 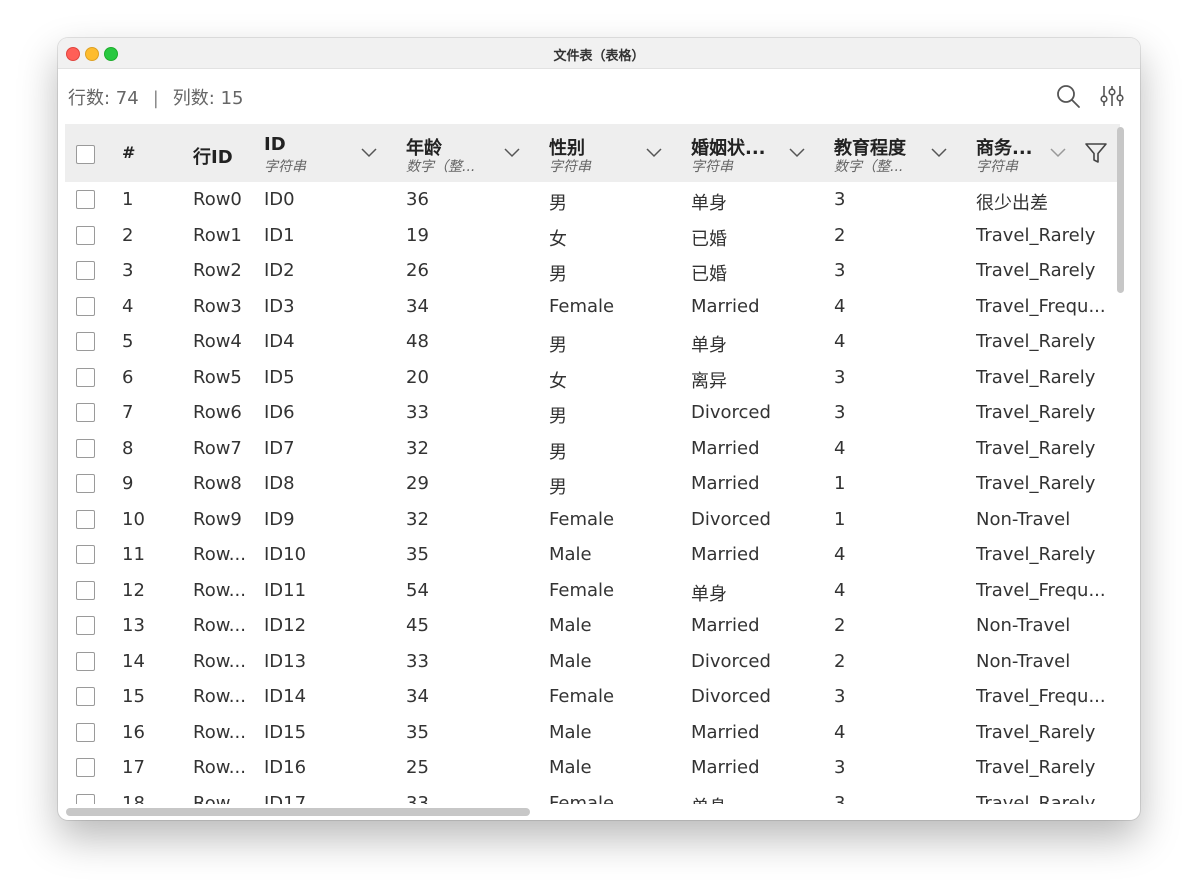 What do you see at coordinates (133, 798) in the screenshot?
I see `table-cell: 18` at bounding box center [133, 798].